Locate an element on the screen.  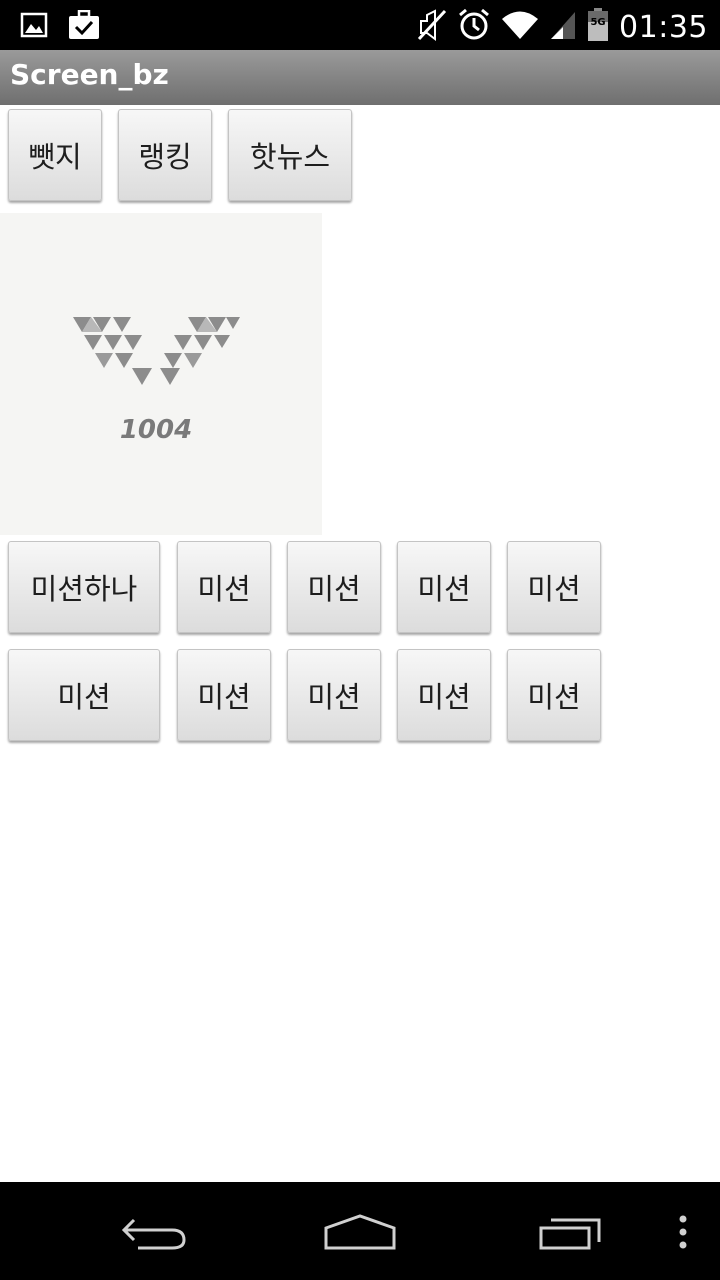
back-icon is located at coordinates (155, 1232).